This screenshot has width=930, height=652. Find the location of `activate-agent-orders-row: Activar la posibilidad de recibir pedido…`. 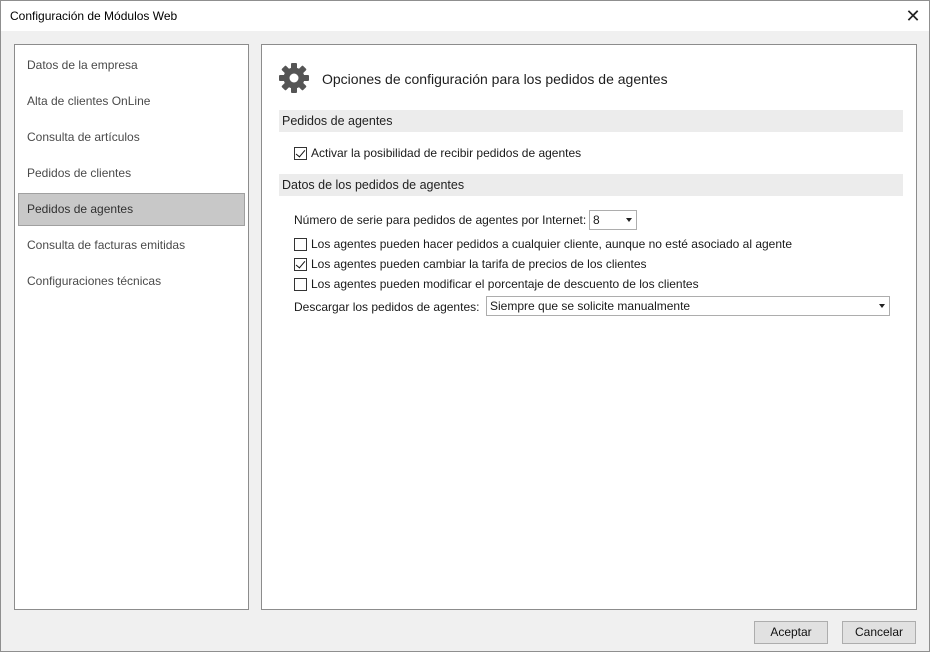

activate-agent-orders-row: Activar la posibilidad de recibir pedido… is located at coordinates (437, 153).